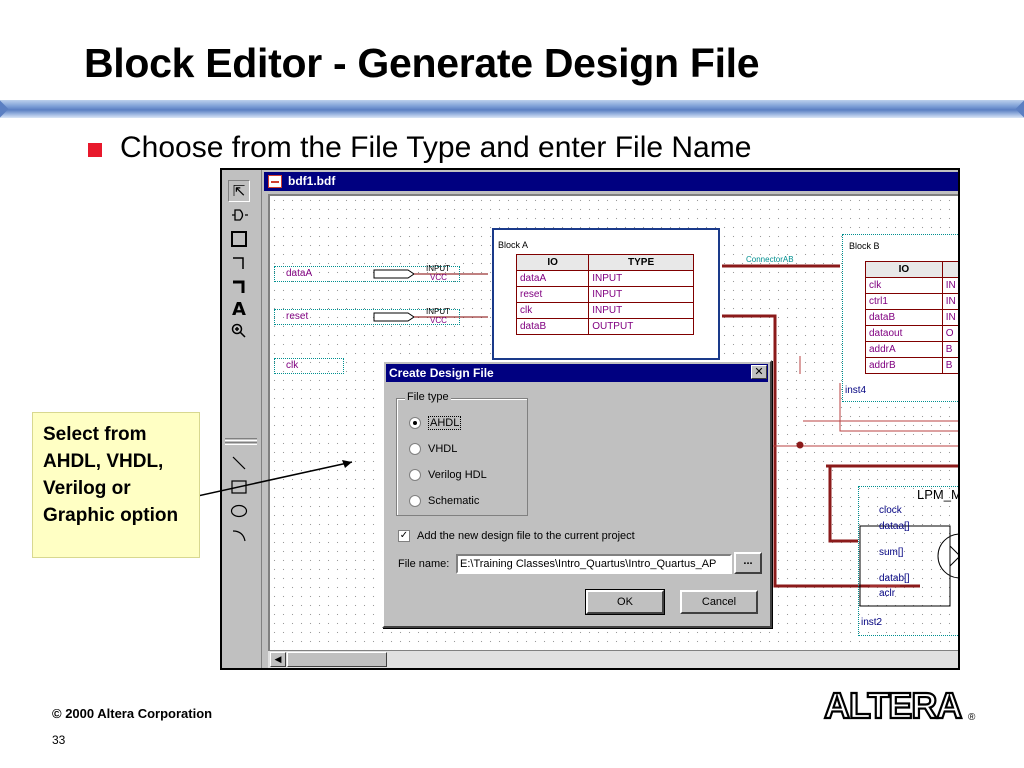  Describe the element at coordinates (239, 191) in the screenshot. I see `pointer-icon: ⇱` at that location.